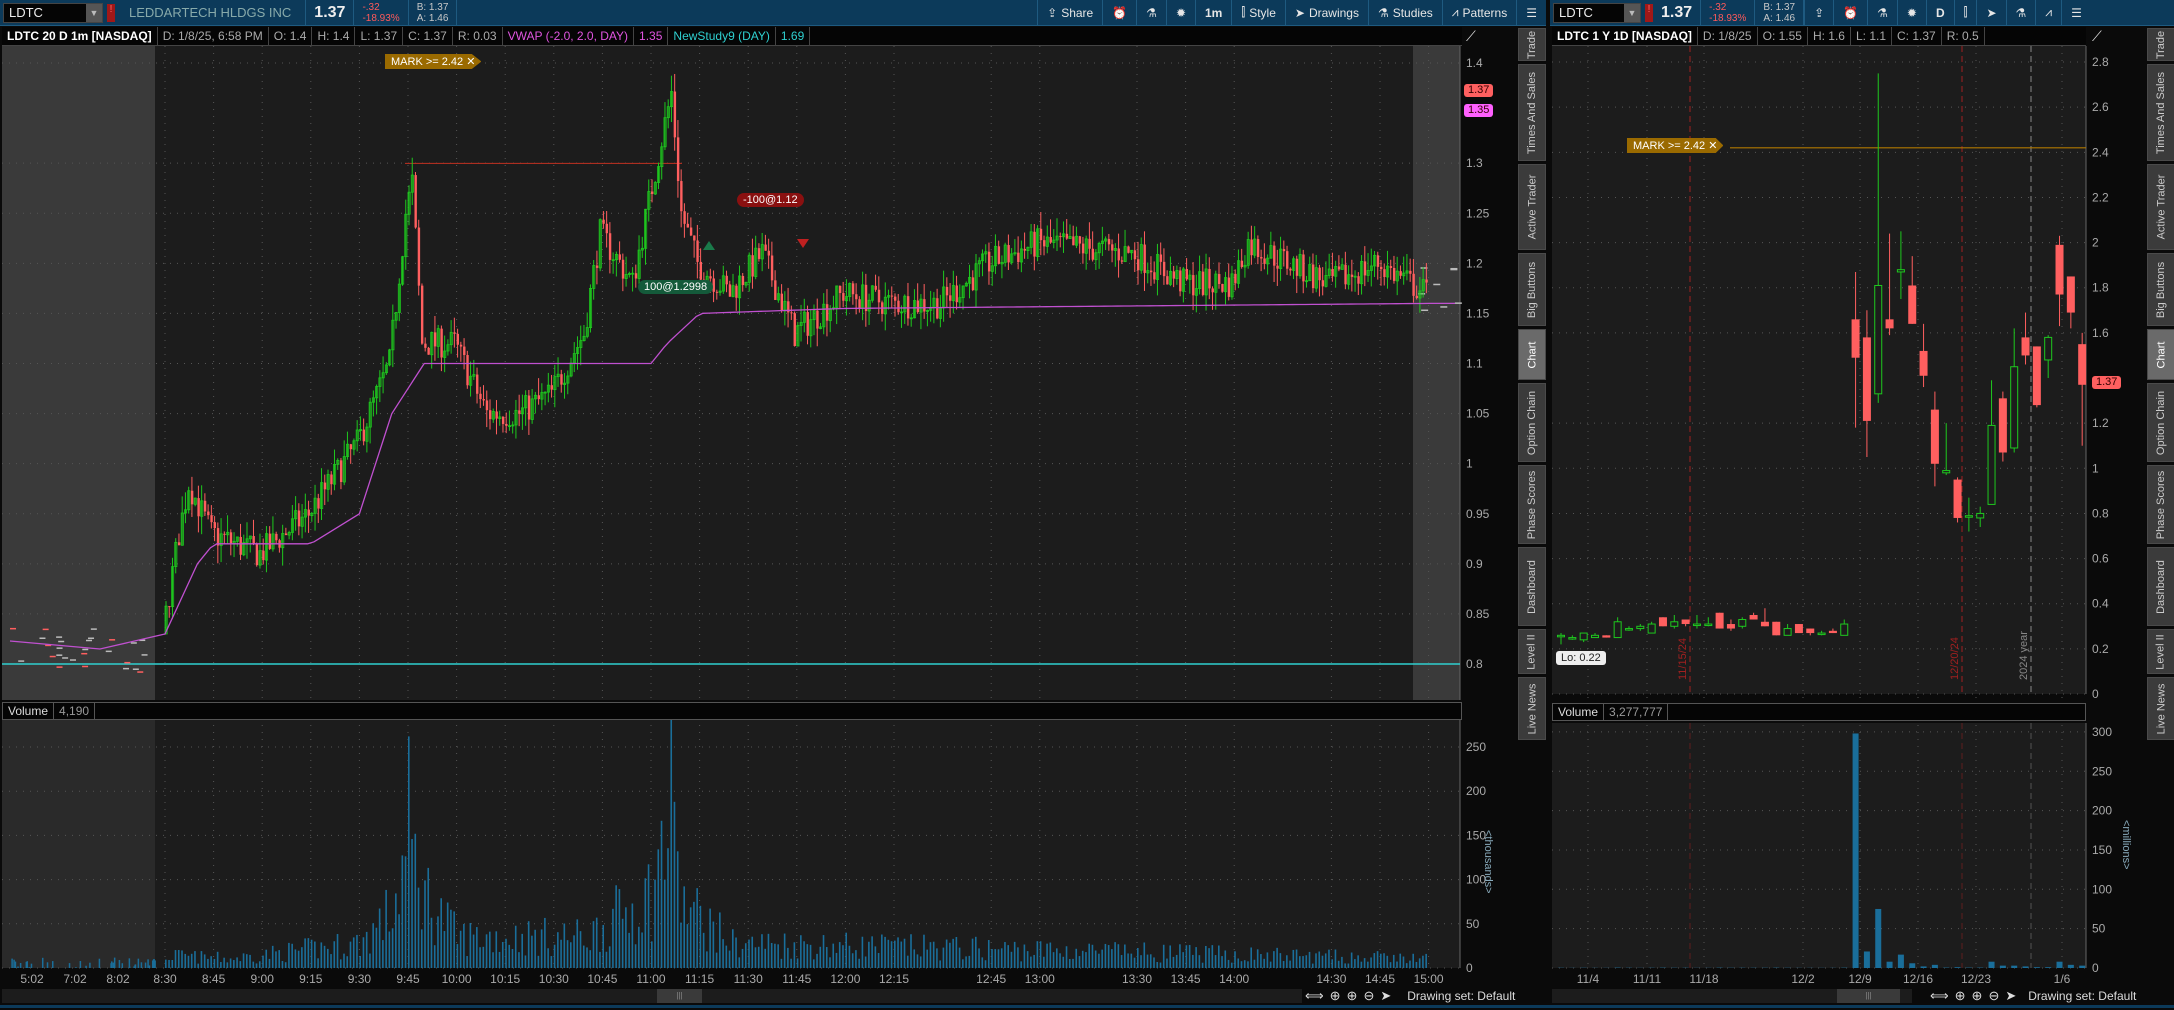 Image resolution: width=2174 pixels, height=1010 pixels. Describe the element at coordinates (1478, 13) in the screenshot. I see `patterns-button: ⩘ Patterns` at that location.